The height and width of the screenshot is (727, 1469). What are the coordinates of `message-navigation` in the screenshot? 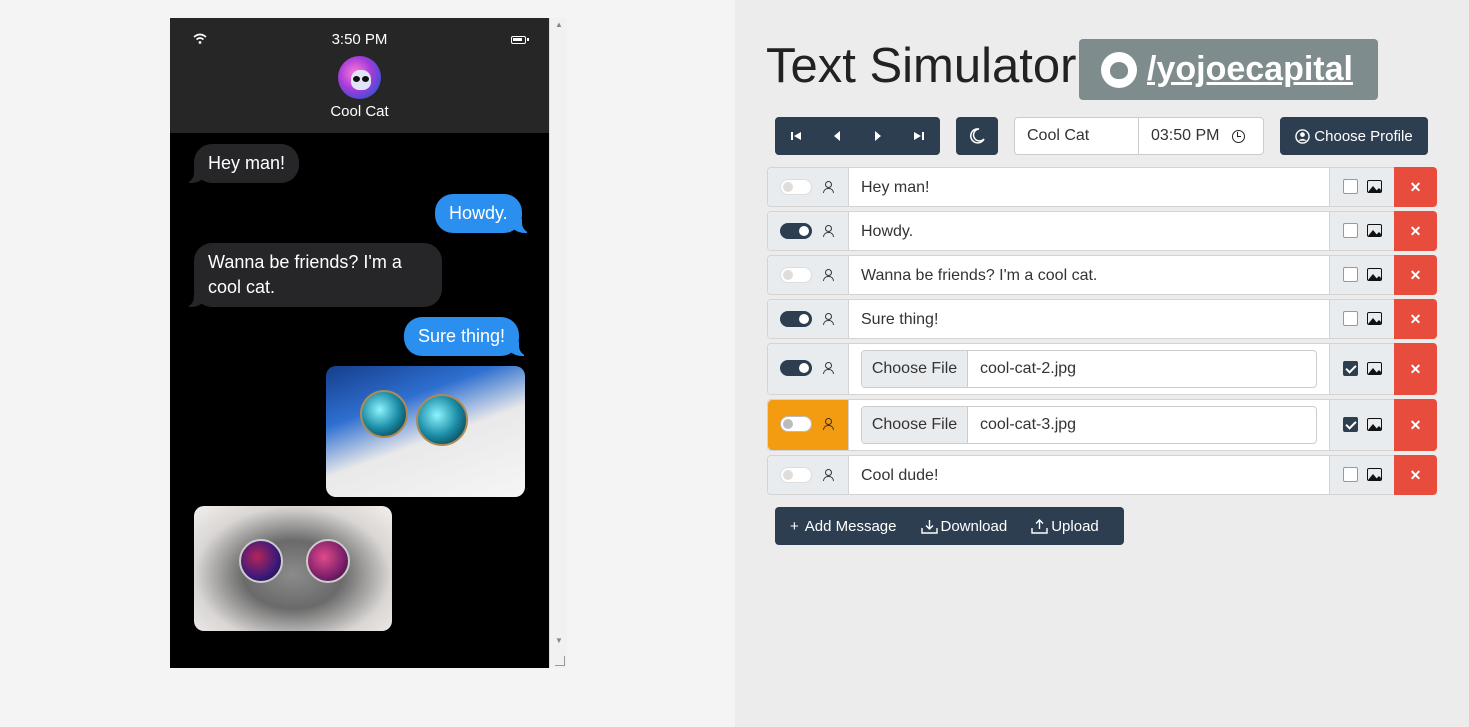 It's located at (857, 136).